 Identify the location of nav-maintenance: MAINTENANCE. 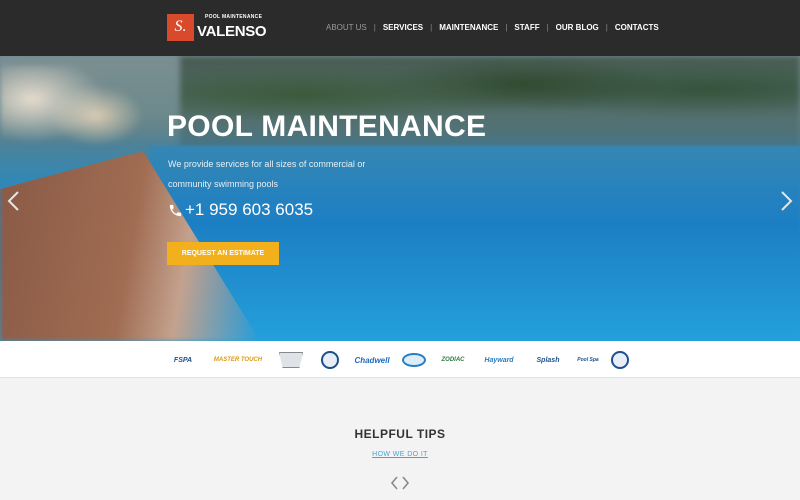
(468, 27).